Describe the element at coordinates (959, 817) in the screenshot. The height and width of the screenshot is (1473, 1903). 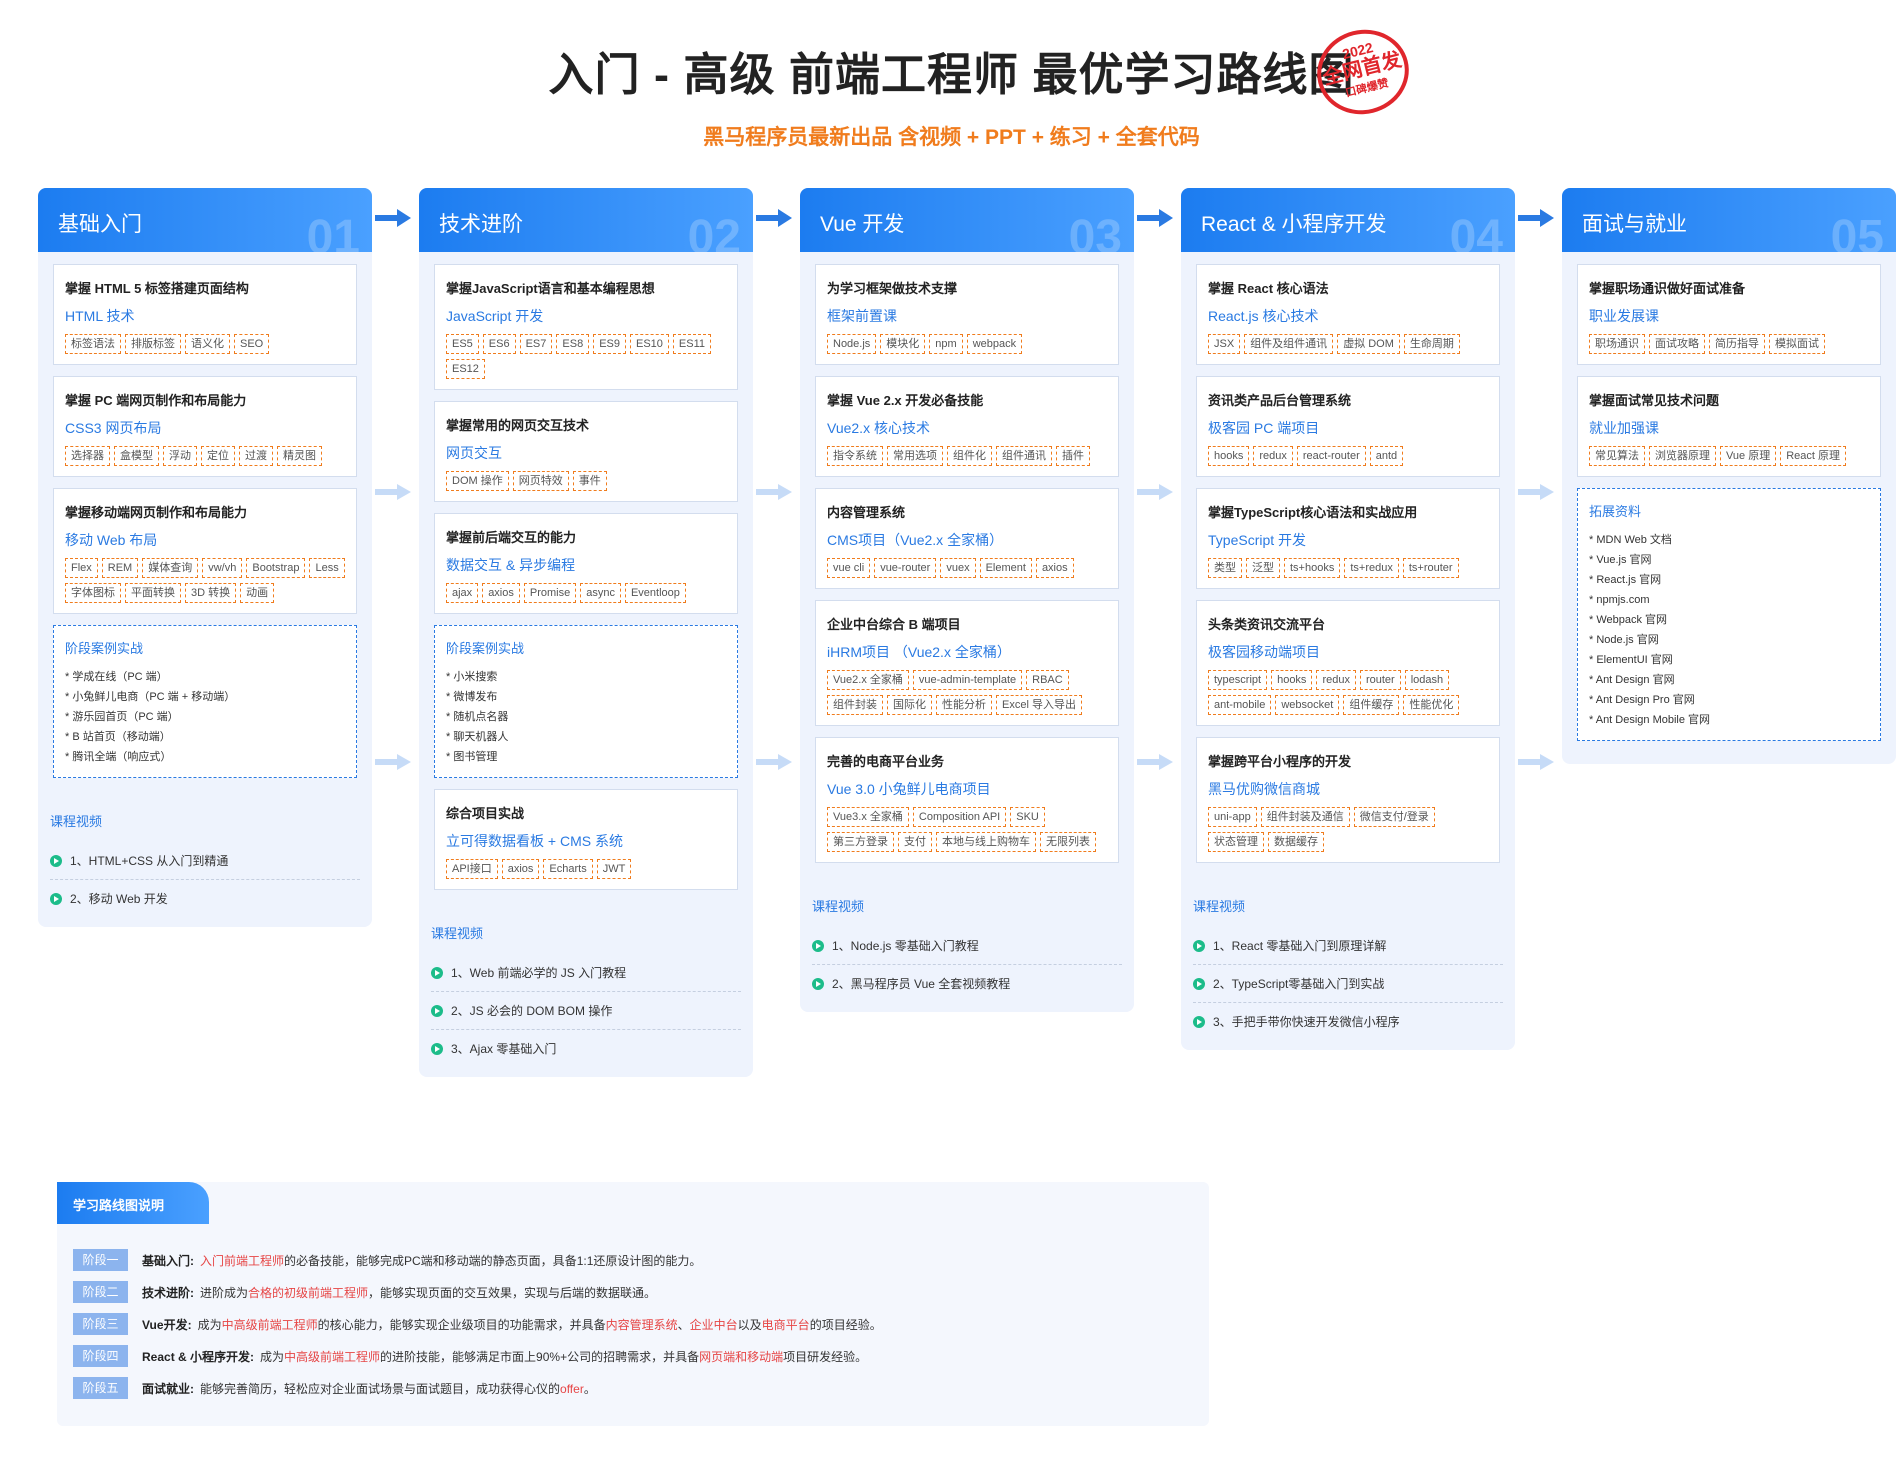
I see `skill-tag: Composition API` at that location.